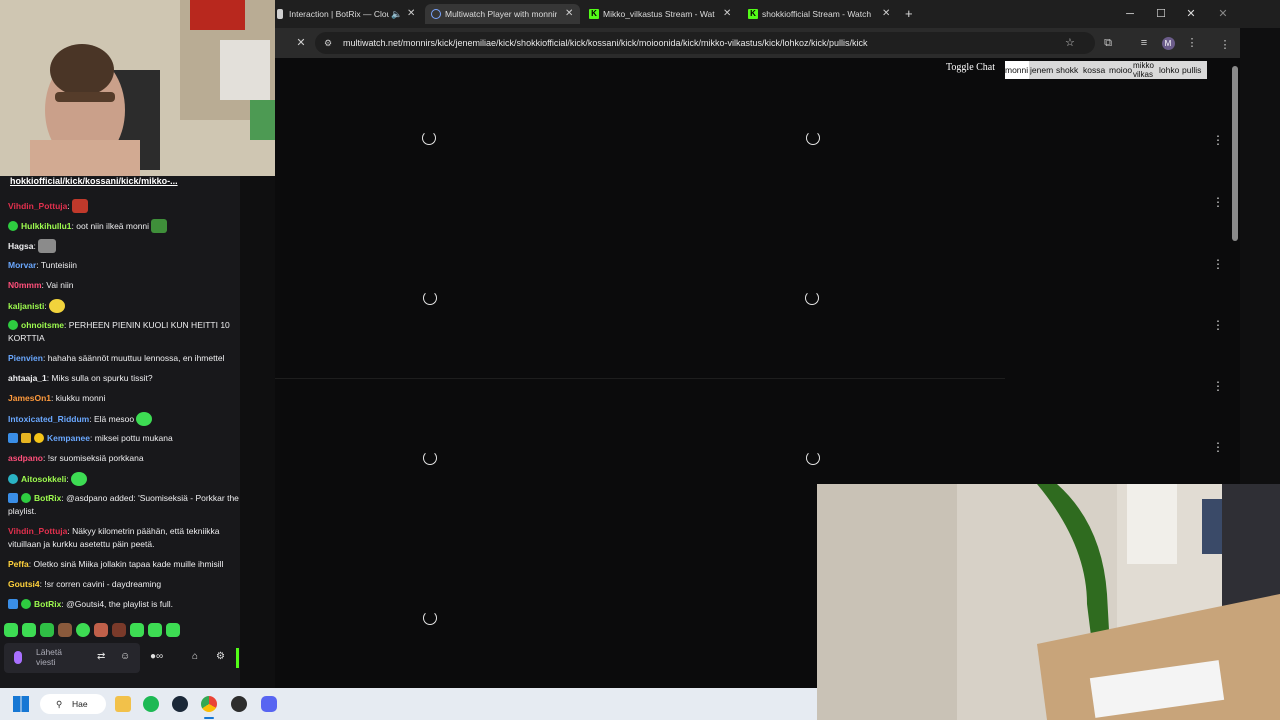 This screenshot has height=720, width=1280. What do you see at coordinates (24, 584) in the screenshot?
I see `chat-username: Goutsi4` at bounding box center [24, 584].